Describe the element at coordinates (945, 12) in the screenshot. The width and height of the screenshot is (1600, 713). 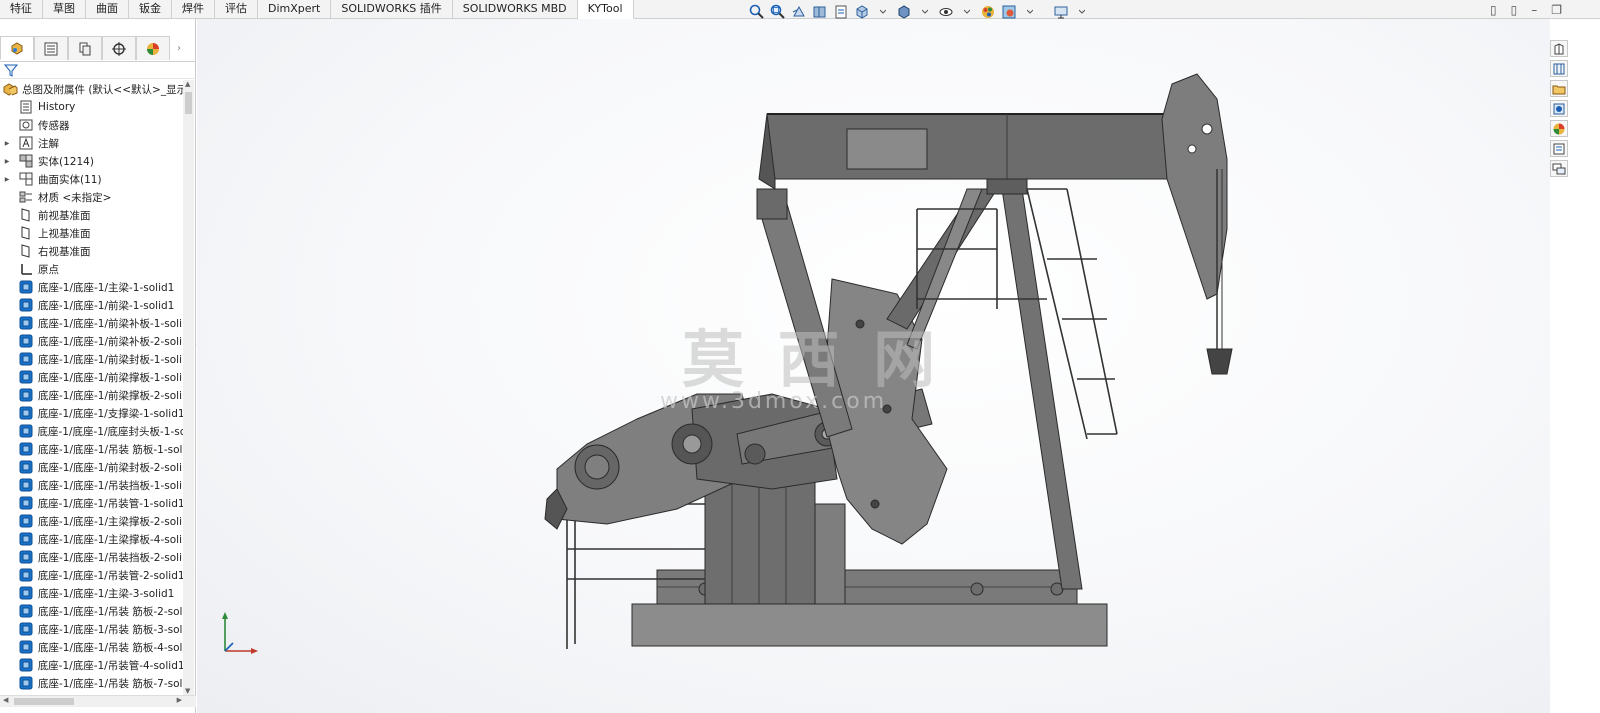
I see `hide-show-icon` at that location.